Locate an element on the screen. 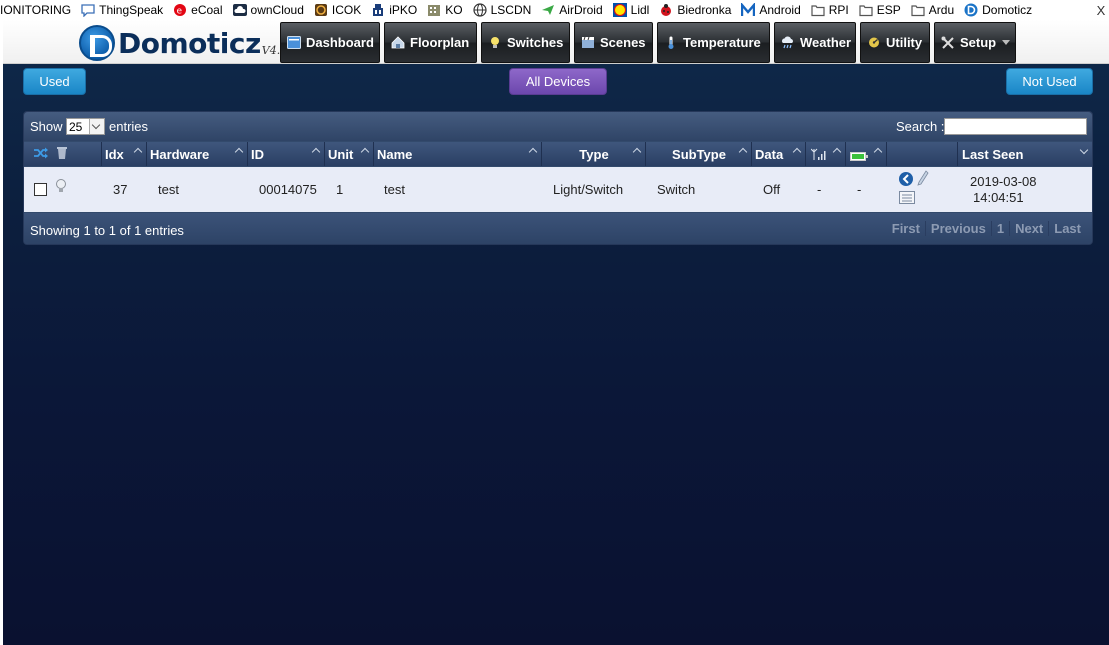  chevron-down-icon is located at coordinates (96, 126).